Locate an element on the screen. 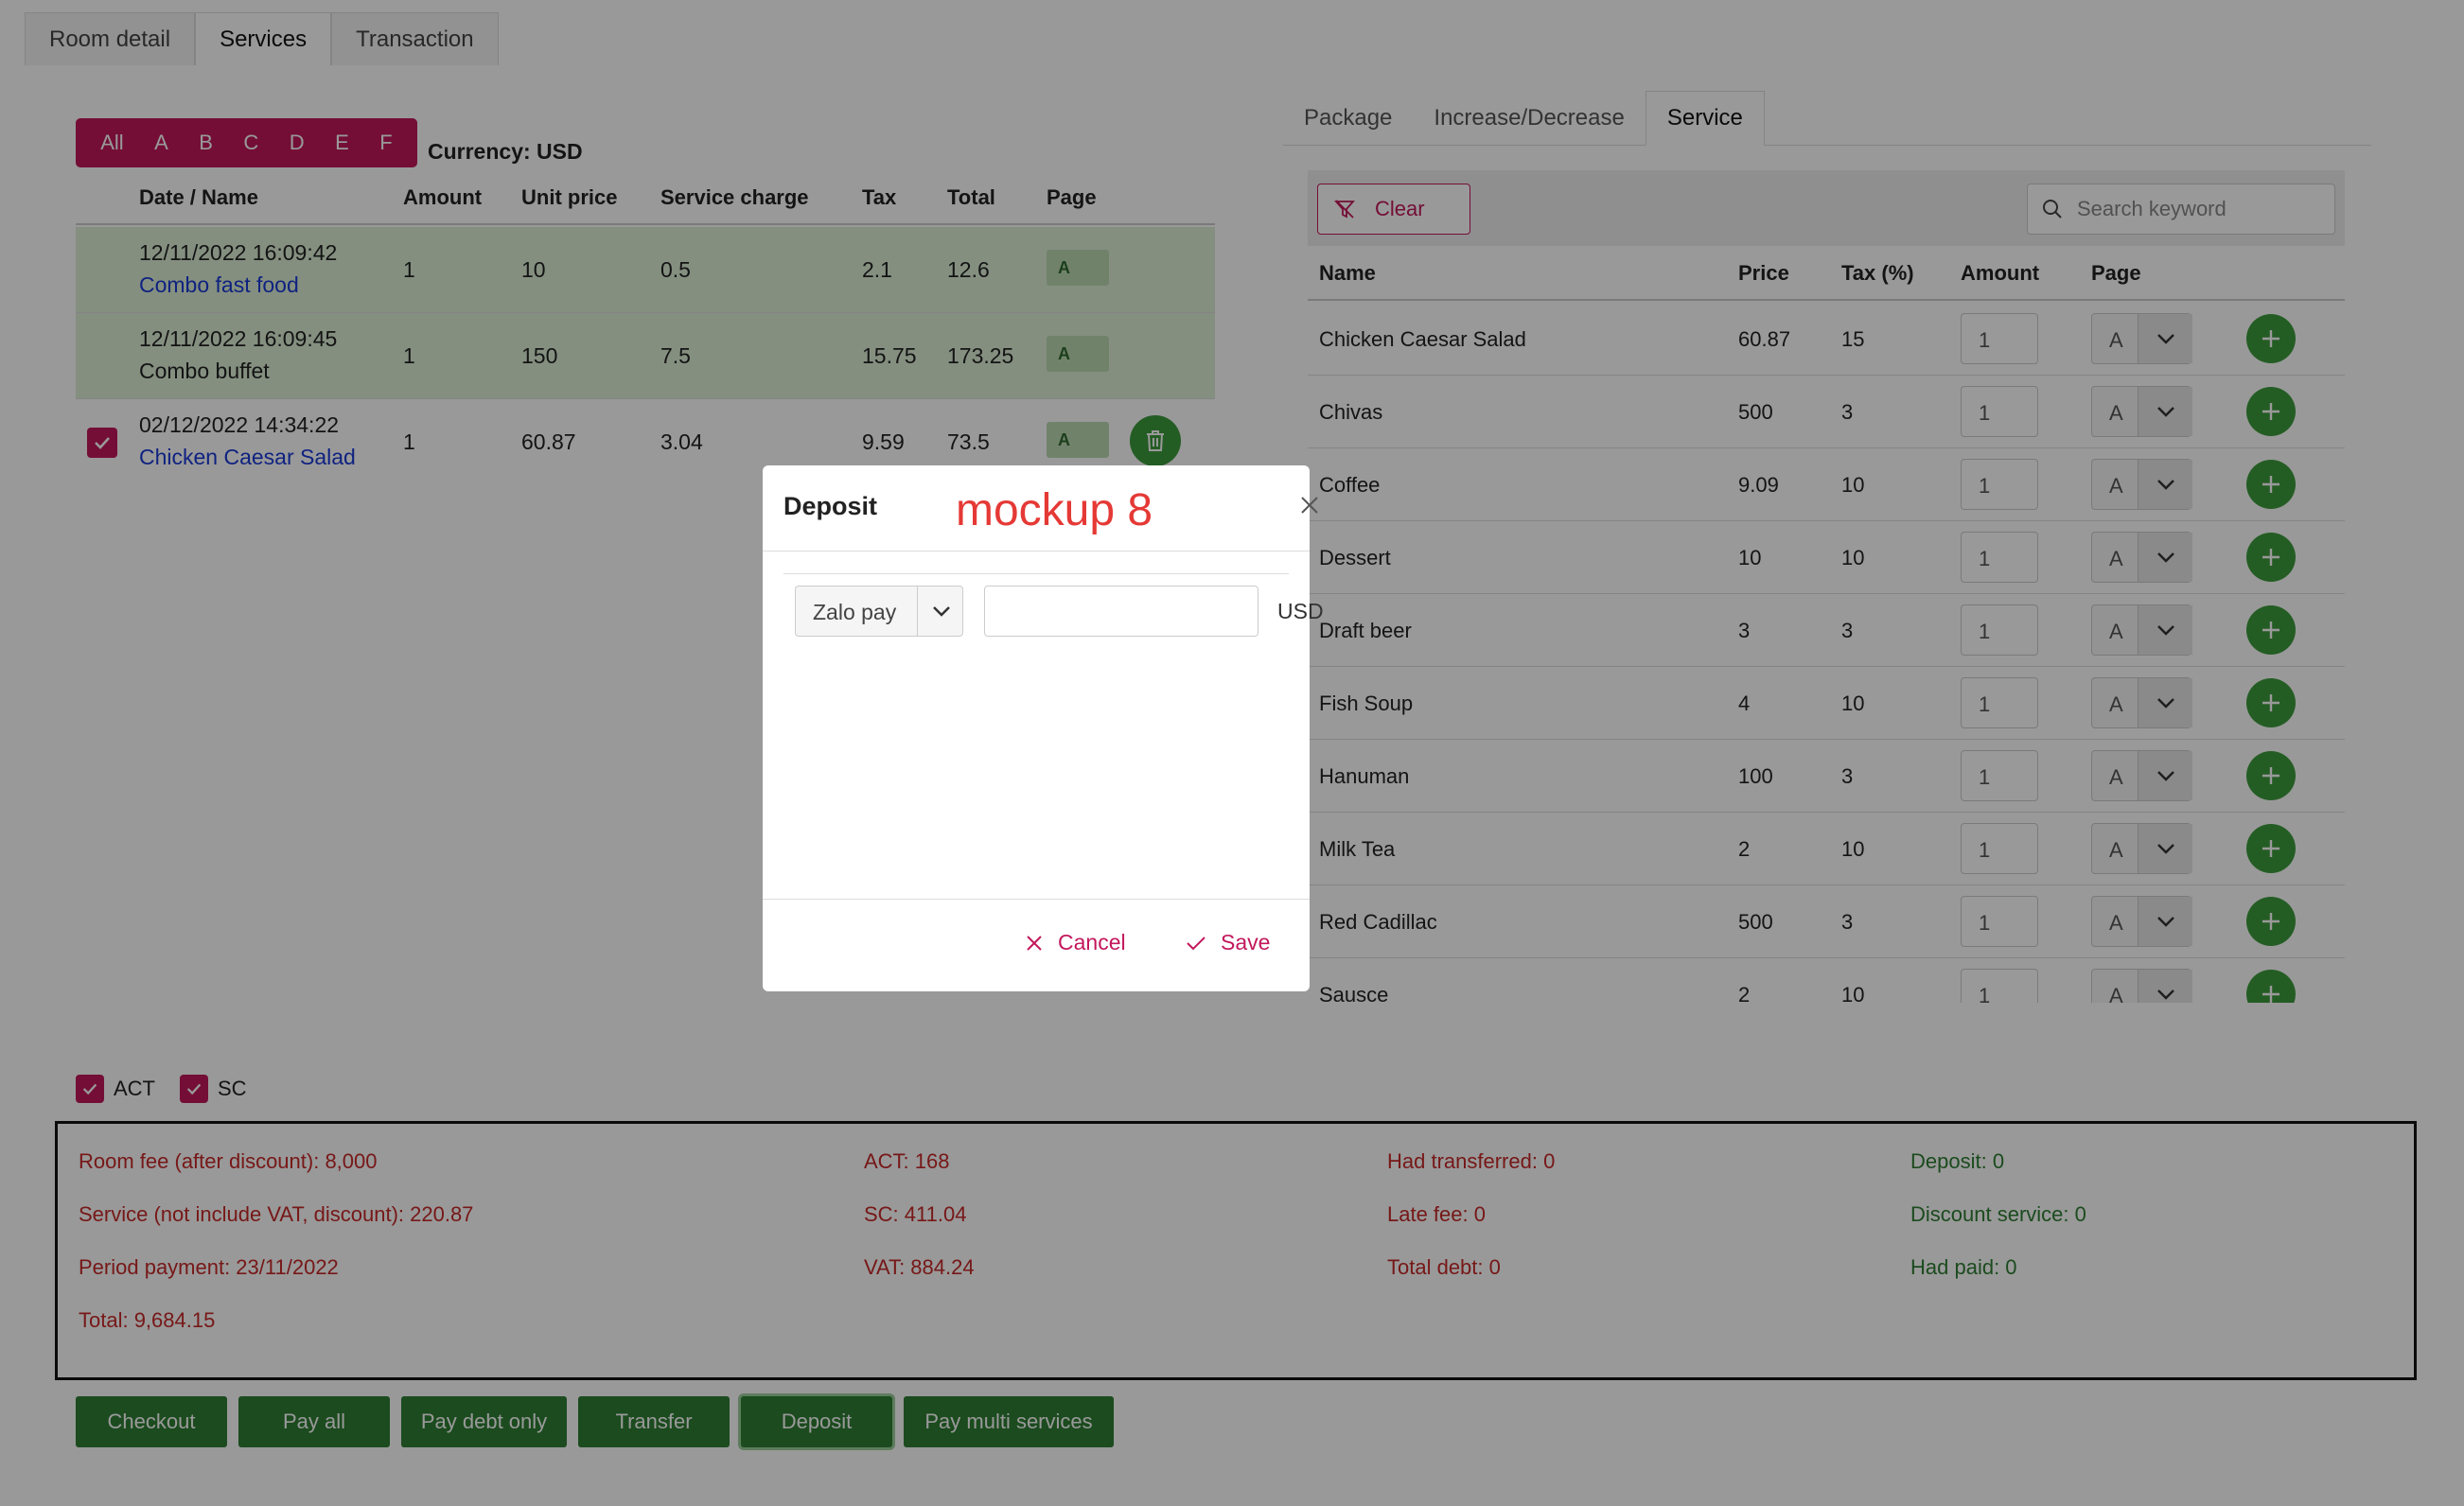 This screenshot has width=2464, height=1506. chevron-down-icon is located at coordinates (941, 611).